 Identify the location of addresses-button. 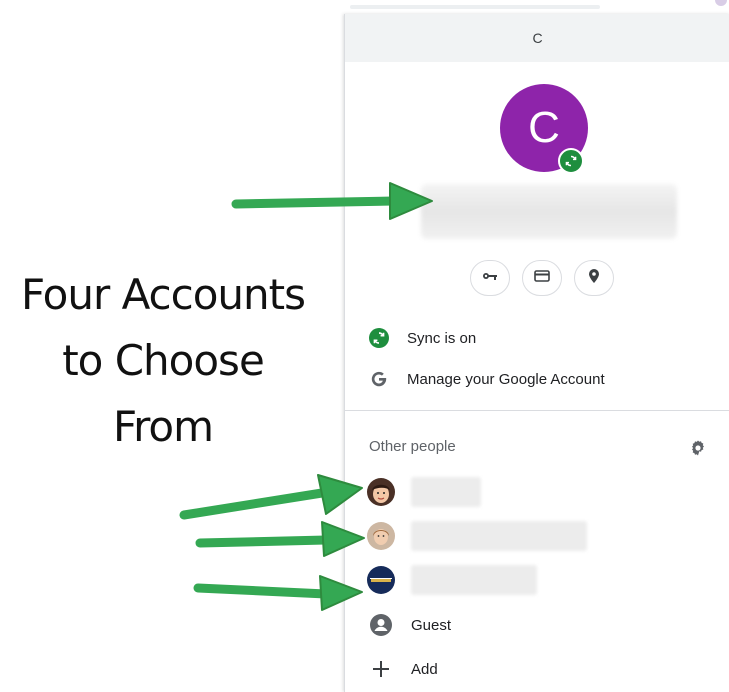
(594, 278).